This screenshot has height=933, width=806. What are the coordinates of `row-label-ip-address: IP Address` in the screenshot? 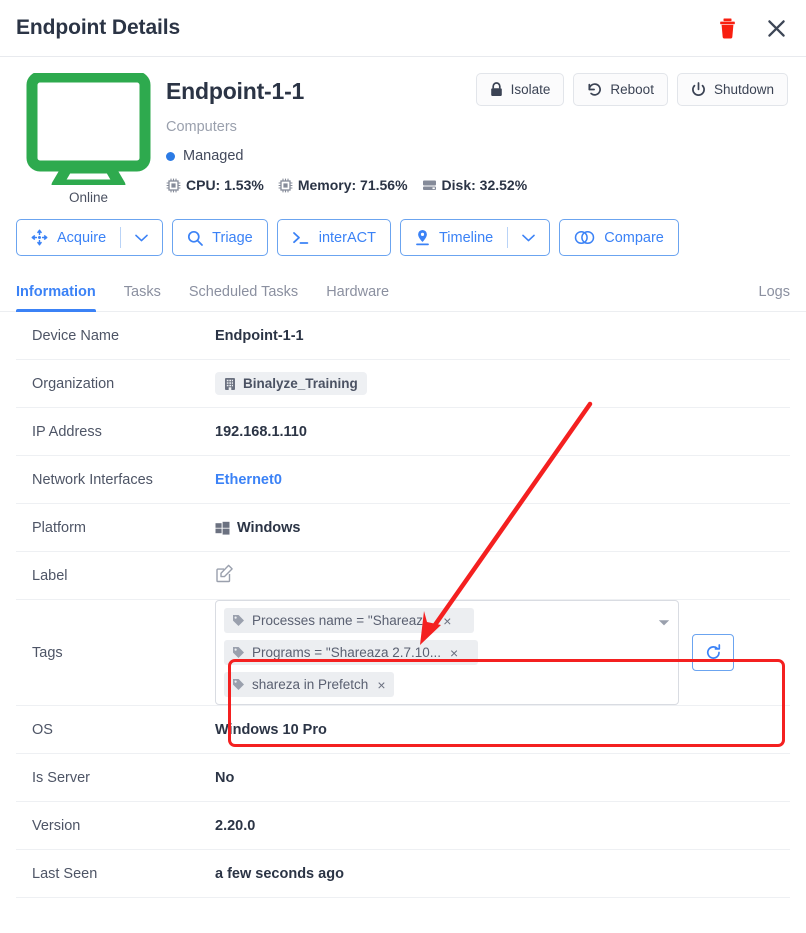 It's located at (67, 431).